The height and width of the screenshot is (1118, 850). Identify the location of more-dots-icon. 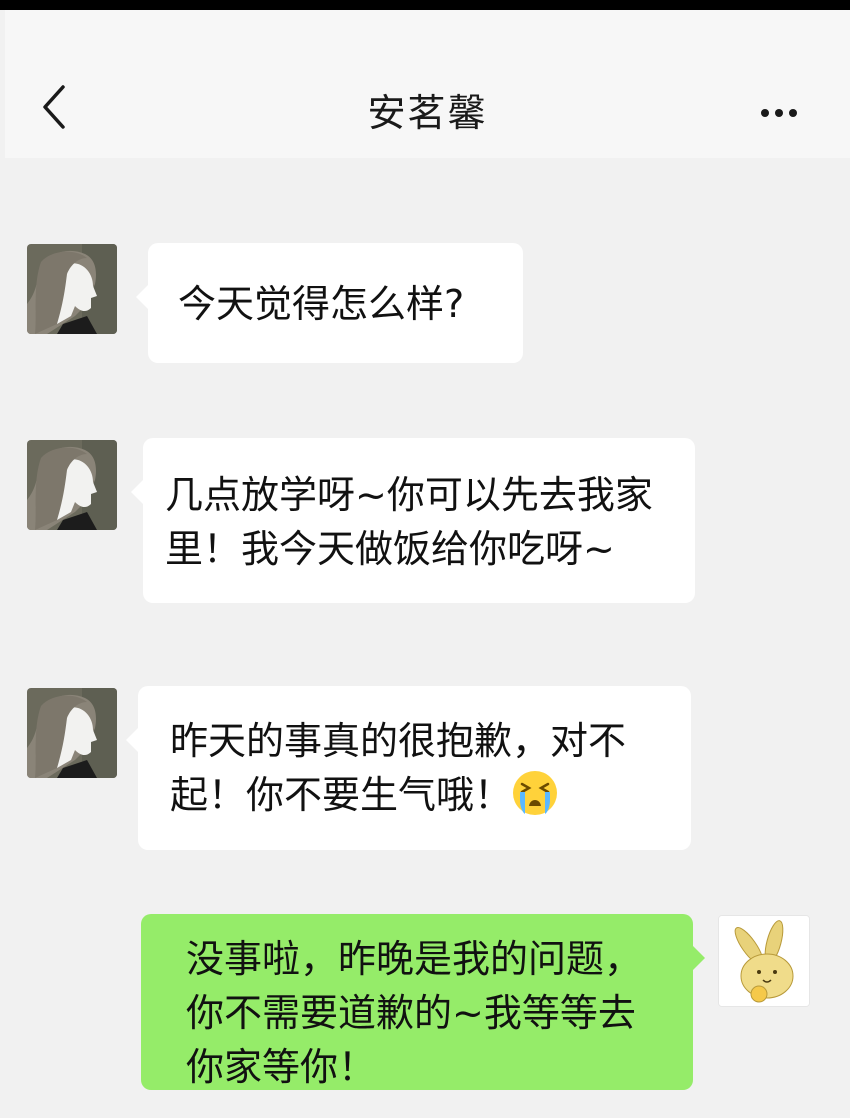
(765, 113).